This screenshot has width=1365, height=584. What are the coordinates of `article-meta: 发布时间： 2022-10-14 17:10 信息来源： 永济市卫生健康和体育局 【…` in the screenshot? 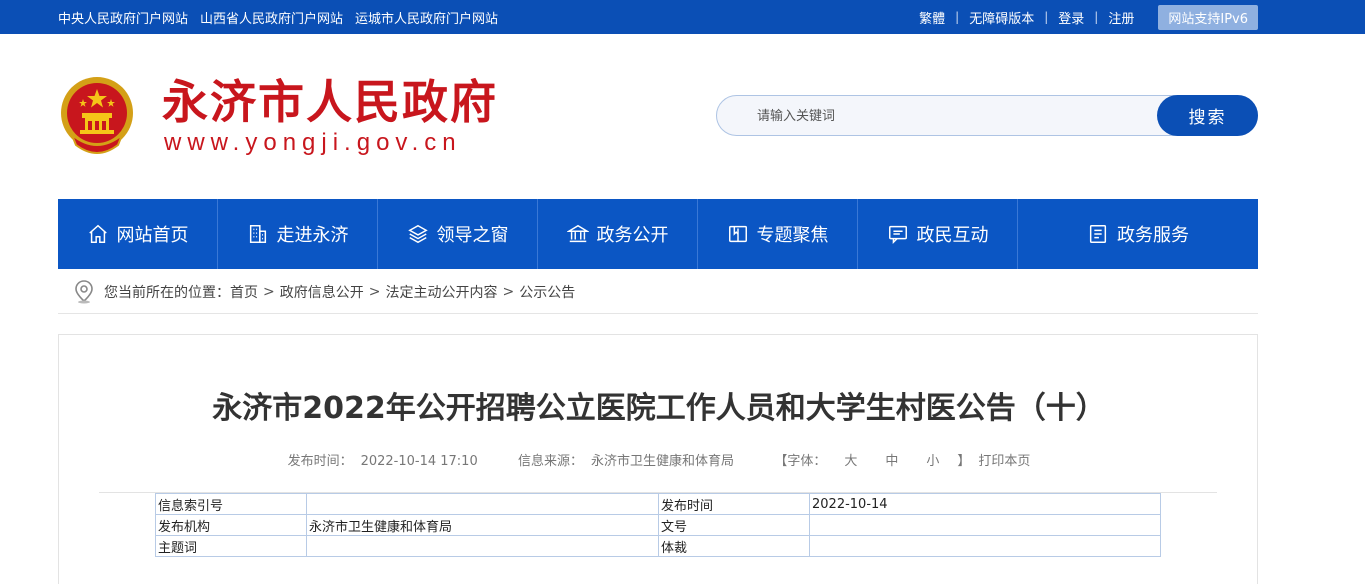 It's located at (659, 459).